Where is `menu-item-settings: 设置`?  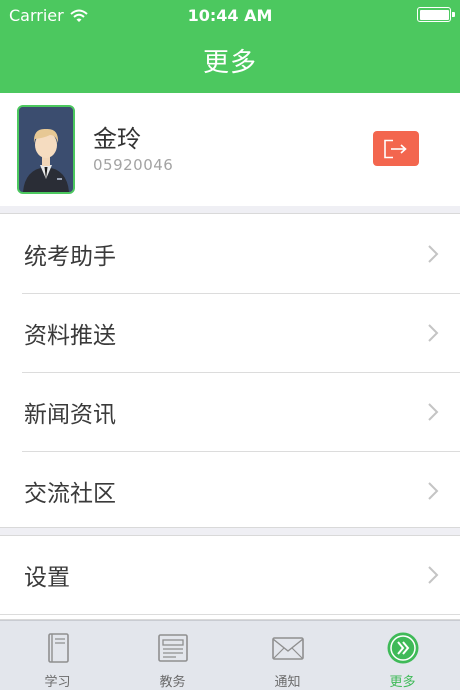
menu-item-settings: 设置 is located at coordinates (230, 575).